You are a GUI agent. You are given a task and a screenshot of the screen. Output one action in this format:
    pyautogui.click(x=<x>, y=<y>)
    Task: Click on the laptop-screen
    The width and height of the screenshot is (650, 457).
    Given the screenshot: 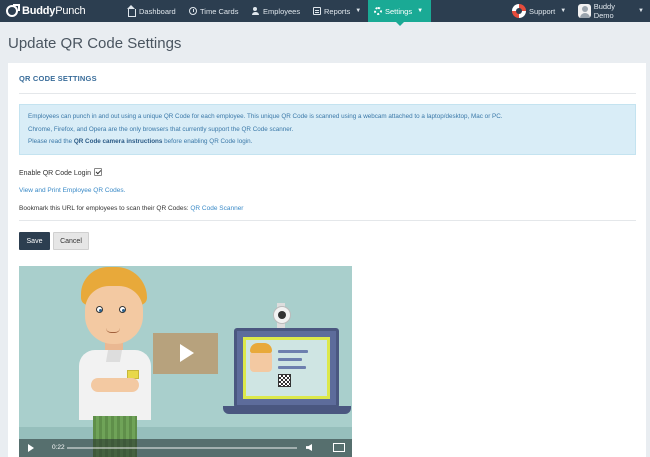 What is the action you would take?
    pyautogui.click(x=286, y=368)
    